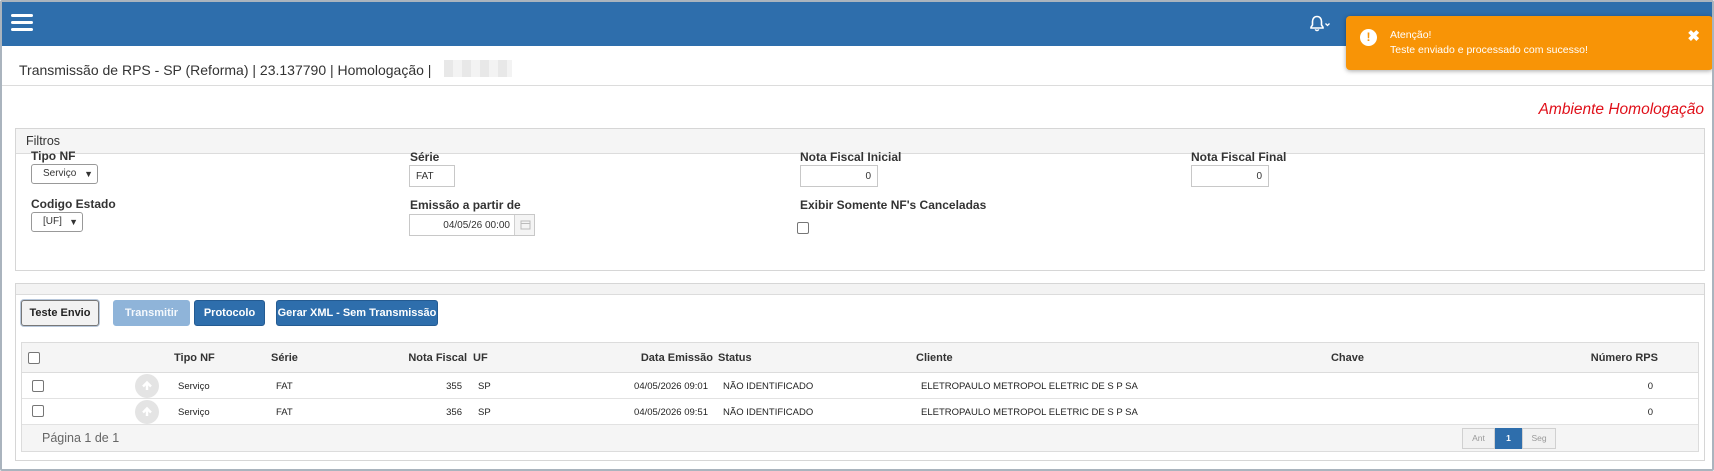 This screenshot has height=471, width=1714. Describe the element at coordinates (934, 358) in the screenshot. I see `col-cliente: Cliente` at that location.